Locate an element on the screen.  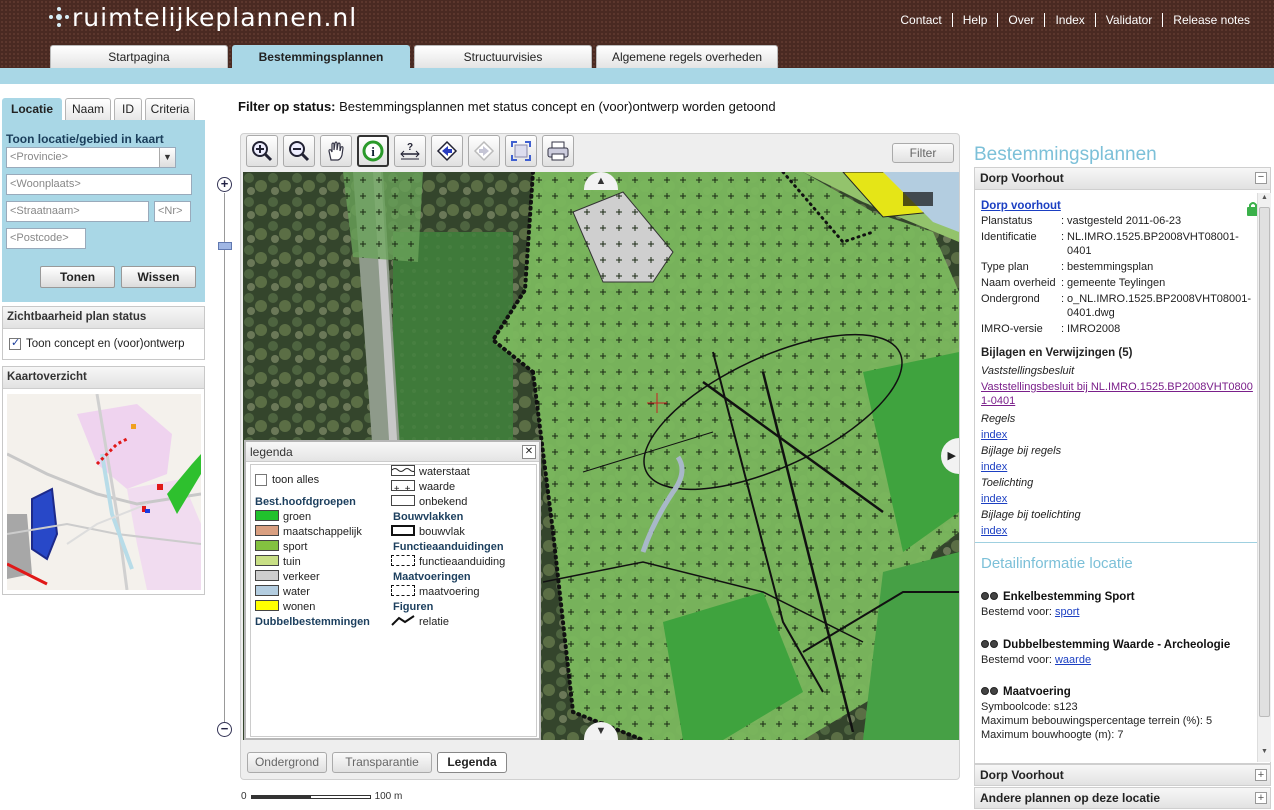
detail-link: sport is located at coordinates (1067, 612).